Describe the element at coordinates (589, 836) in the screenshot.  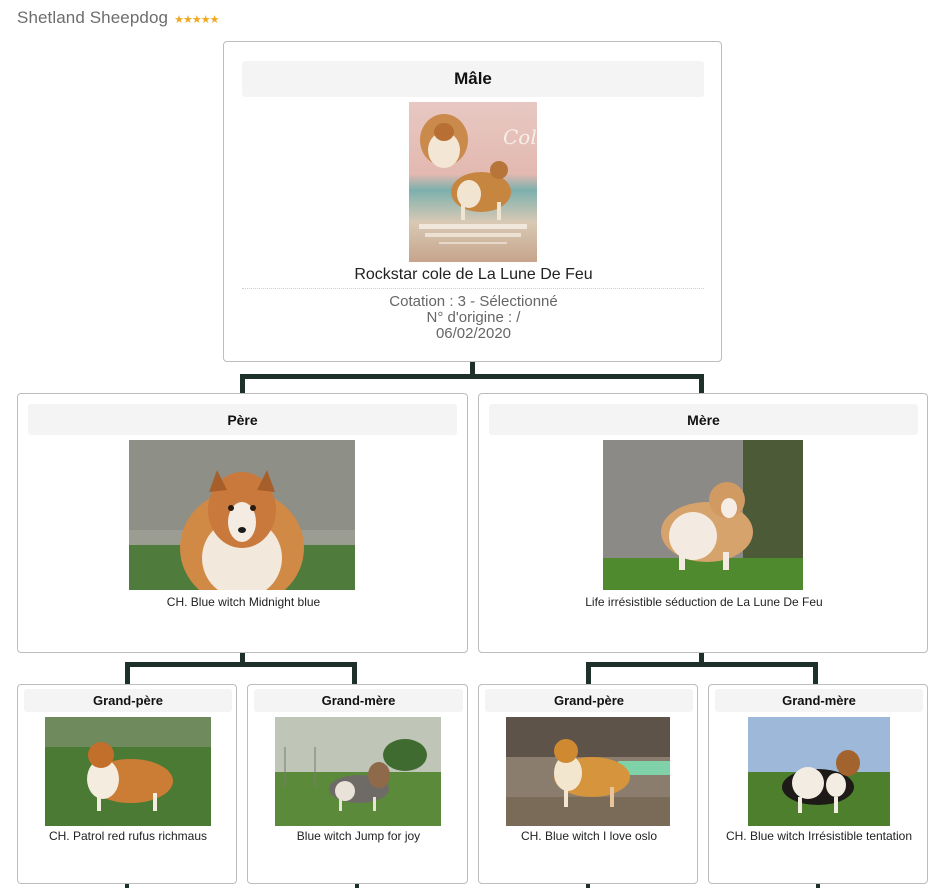
I see `grandparent-name: CH. Blue witch I love oslo` at that location.